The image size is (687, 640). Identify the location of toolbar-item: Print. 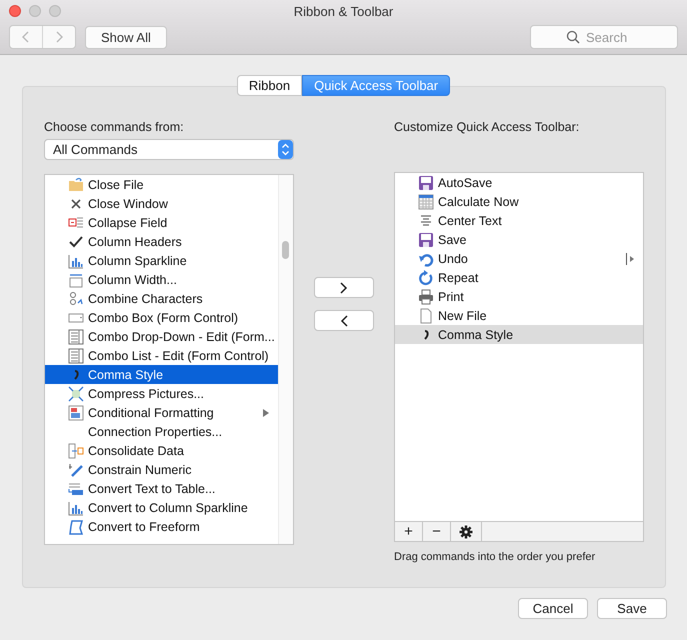
(519, 296).